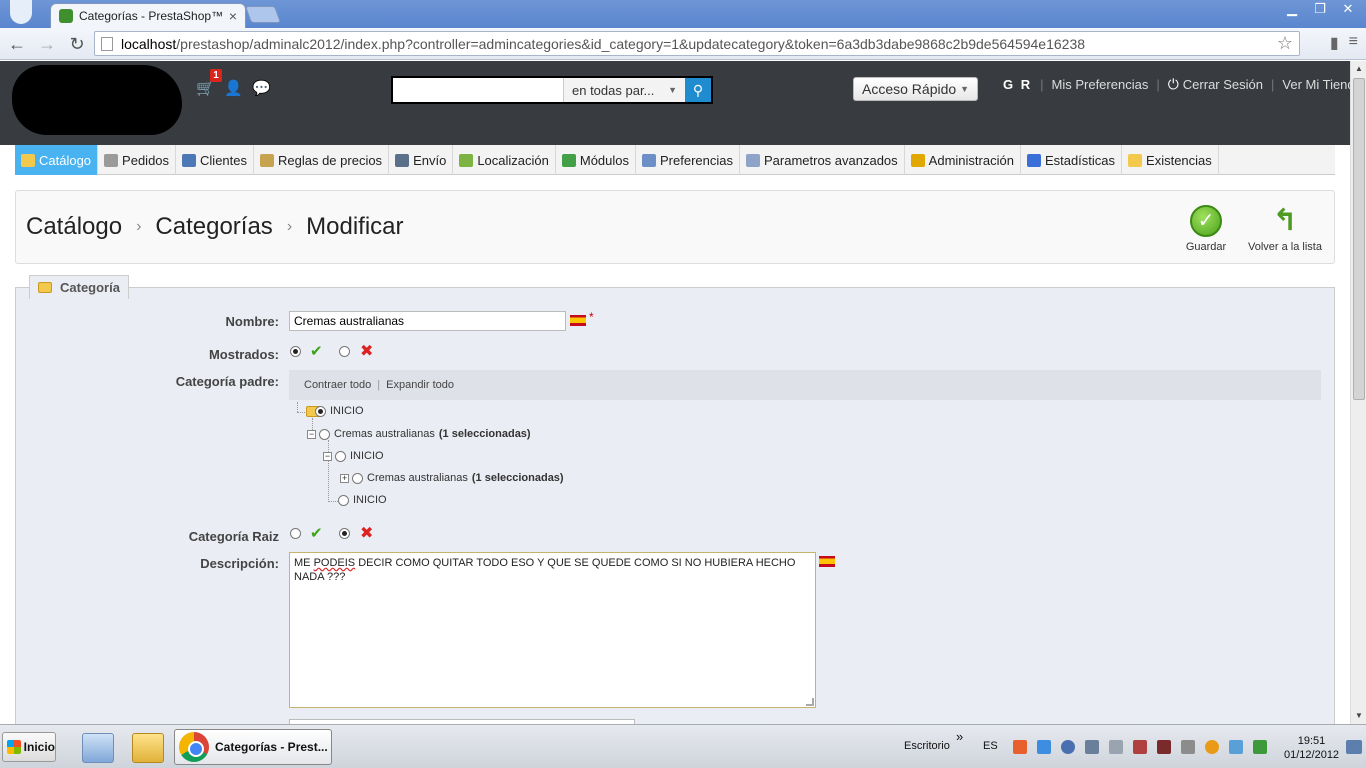 This screenshot has width=1366, height=768. Describe the element at coordinates (47, 44) in the screenshot. I see `forward-arrow-icon: →` at that location.